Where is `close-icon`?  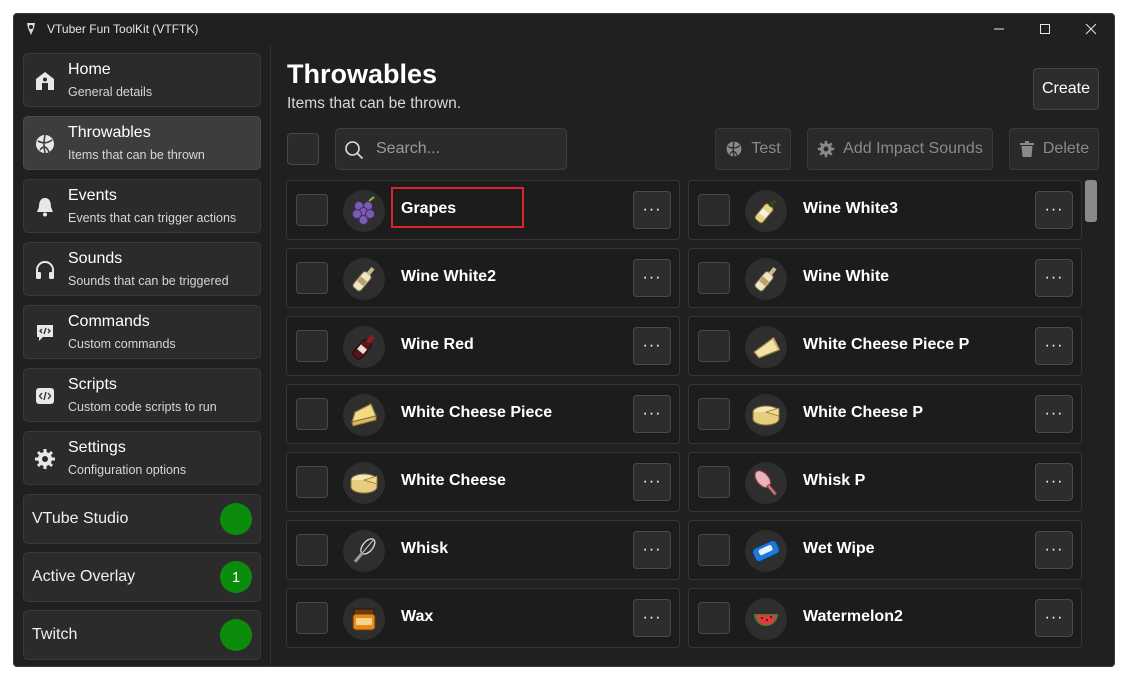 close-icon is located at coordinates (1091, 29).